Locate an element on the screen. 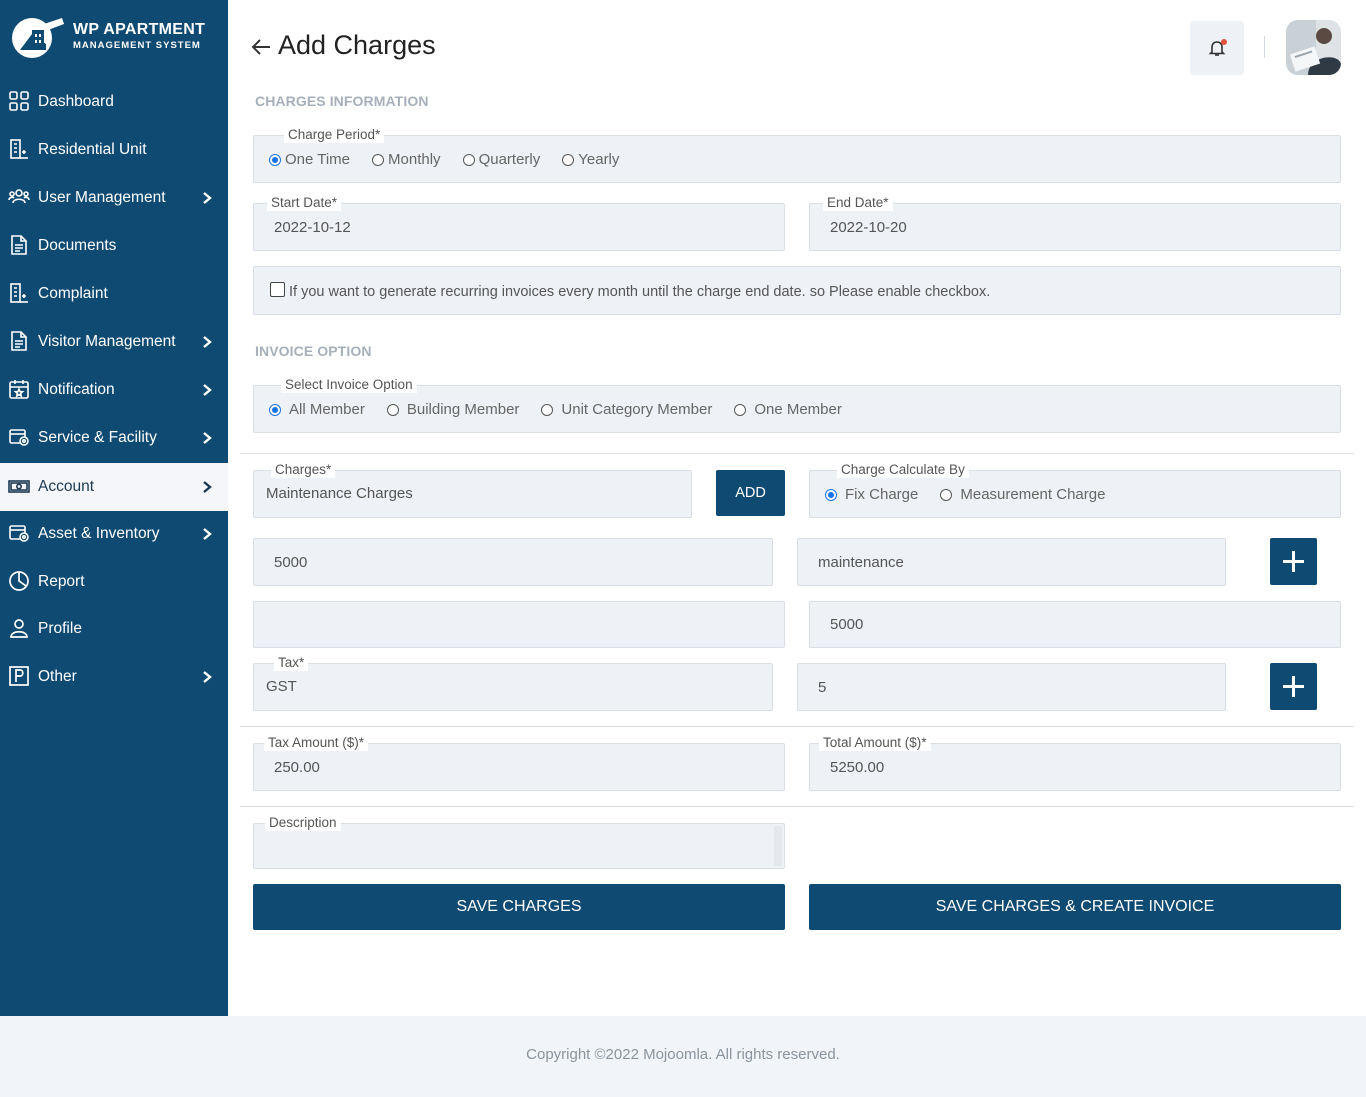 This screenshot has height=1097, width=1366. add-charge-button: ADD is located at coordinates (750, 493).